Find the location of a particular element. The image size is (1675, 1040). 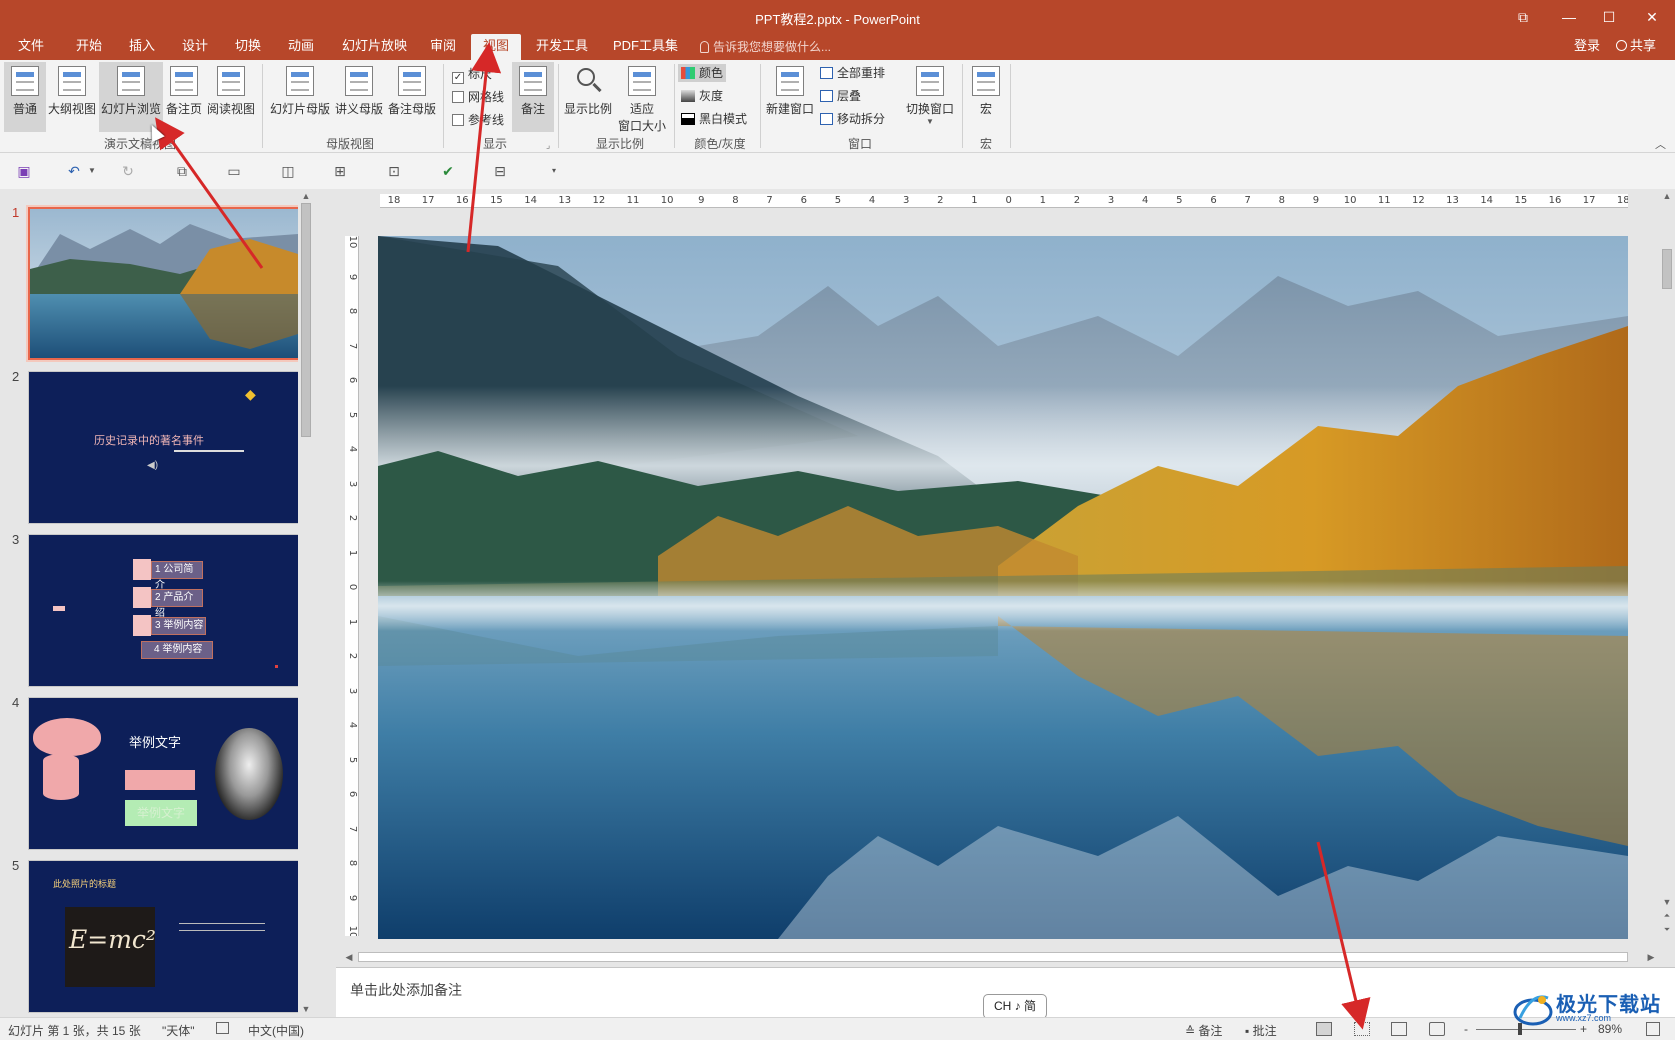

vertical-ruler: 10 9 8 7 6 5 4 3 2 1 0 1 2 3 4 5 6 7 8 9 10 is located at coordinates (352, 586).